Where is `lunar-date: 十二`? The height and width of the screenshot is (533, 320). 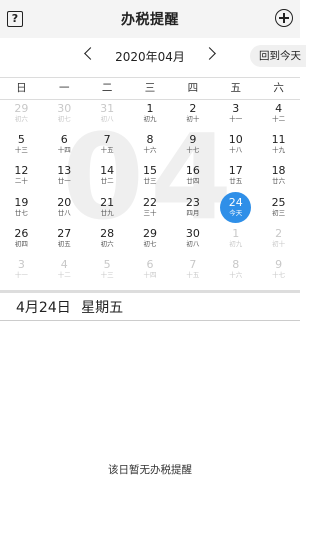
lunar-date: 十二 is located at coordinates (279, 119).